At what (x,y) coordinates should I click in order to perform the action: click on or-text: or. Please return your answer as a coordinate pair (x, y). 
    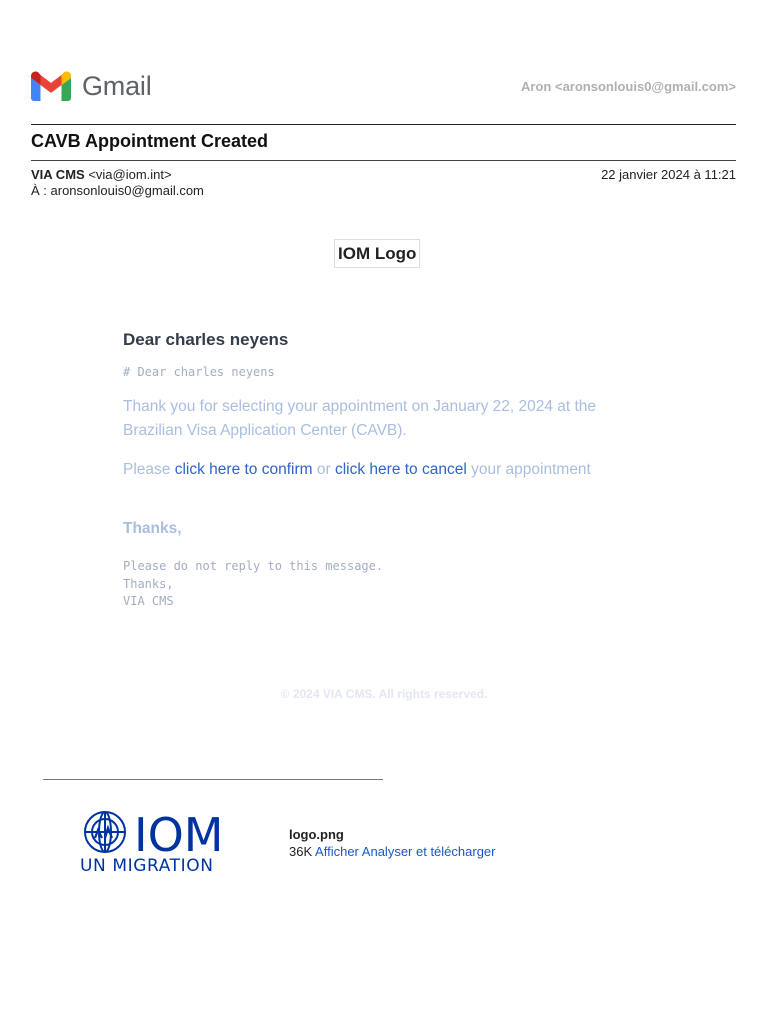
    Looking at the image, I should click on (323, 469).